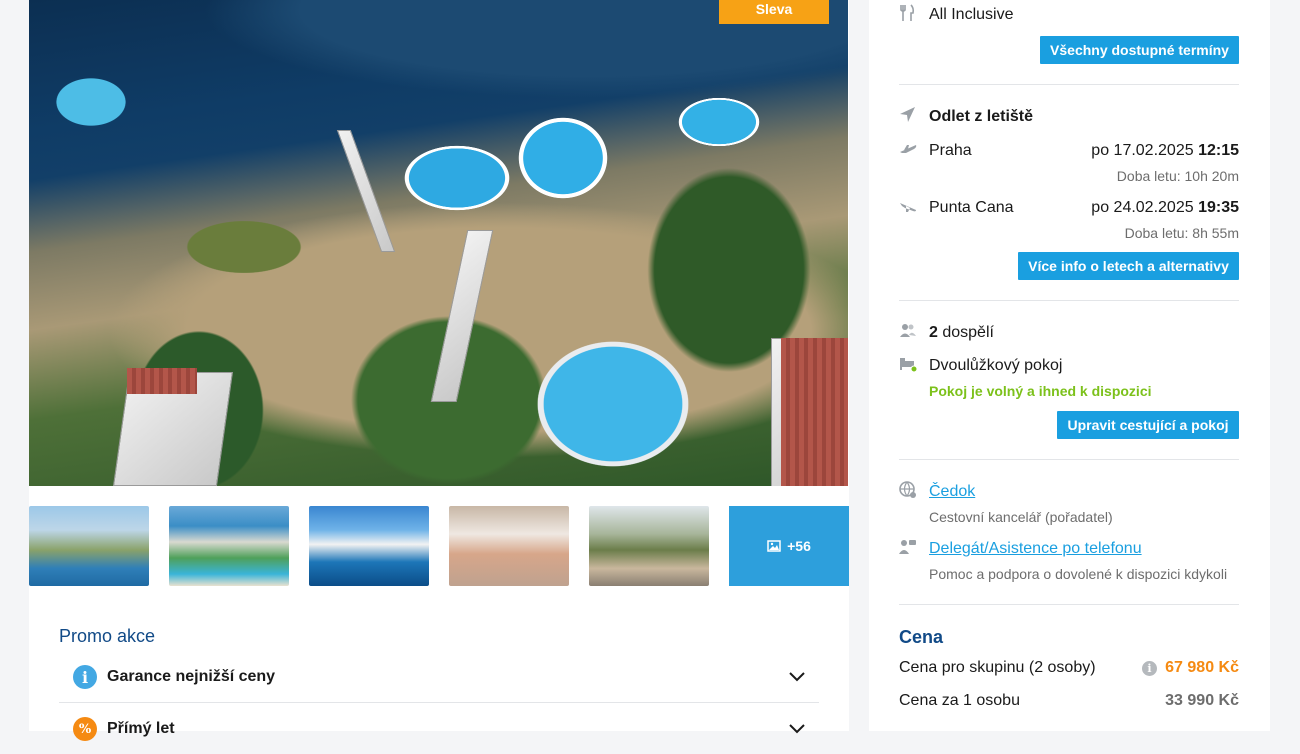 The height and width of the screenshot is (754, 1300). I want to click on travellers-label: dospělí, so click(968, 332).